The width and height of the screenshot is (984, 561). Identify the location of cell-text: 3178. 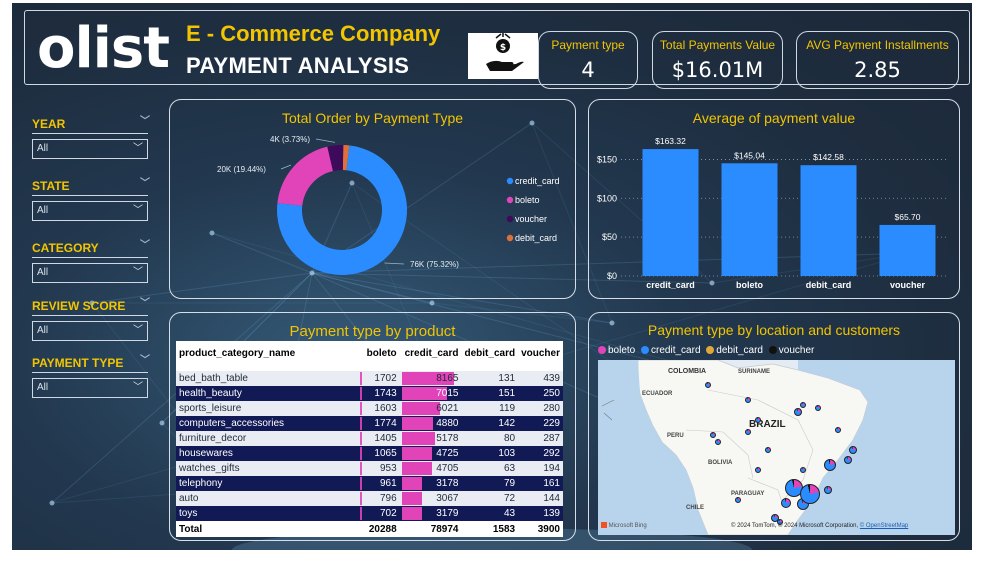
(447, 483).